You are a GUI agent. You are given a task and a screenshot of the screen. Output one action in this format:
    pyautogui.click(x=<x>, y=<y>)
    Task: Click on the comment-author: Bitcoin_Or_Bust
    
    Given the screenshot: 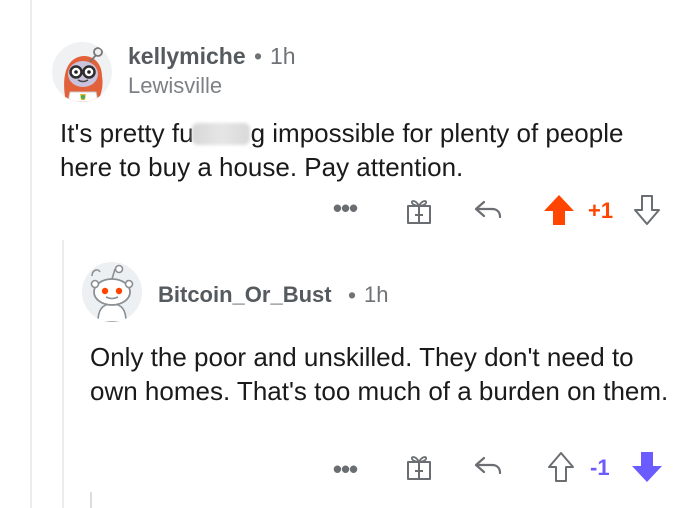 What is the action you would take?
    pyautogui.click(x=245, y=295)
    